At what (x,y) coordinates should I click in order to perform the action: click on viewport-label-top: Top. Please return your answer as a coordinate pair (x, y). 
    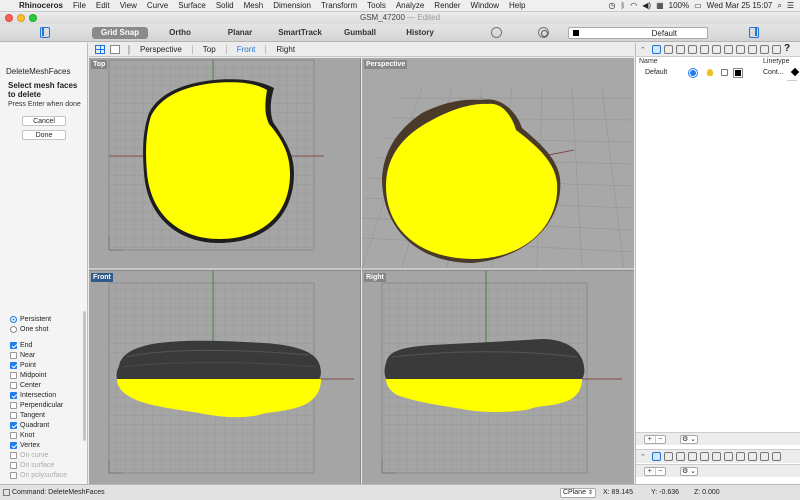
    Looking at the image, I should click on (99, 64).